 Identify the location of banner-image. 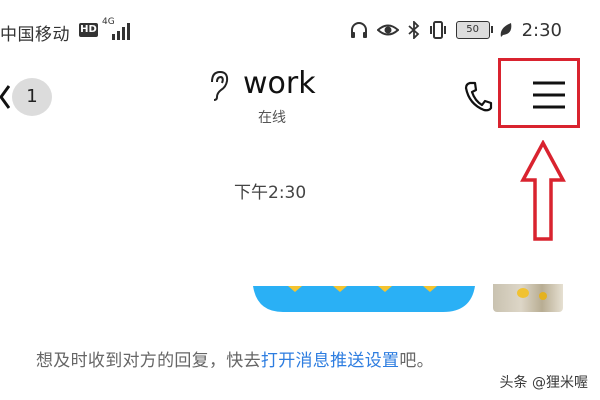
(364, 299).